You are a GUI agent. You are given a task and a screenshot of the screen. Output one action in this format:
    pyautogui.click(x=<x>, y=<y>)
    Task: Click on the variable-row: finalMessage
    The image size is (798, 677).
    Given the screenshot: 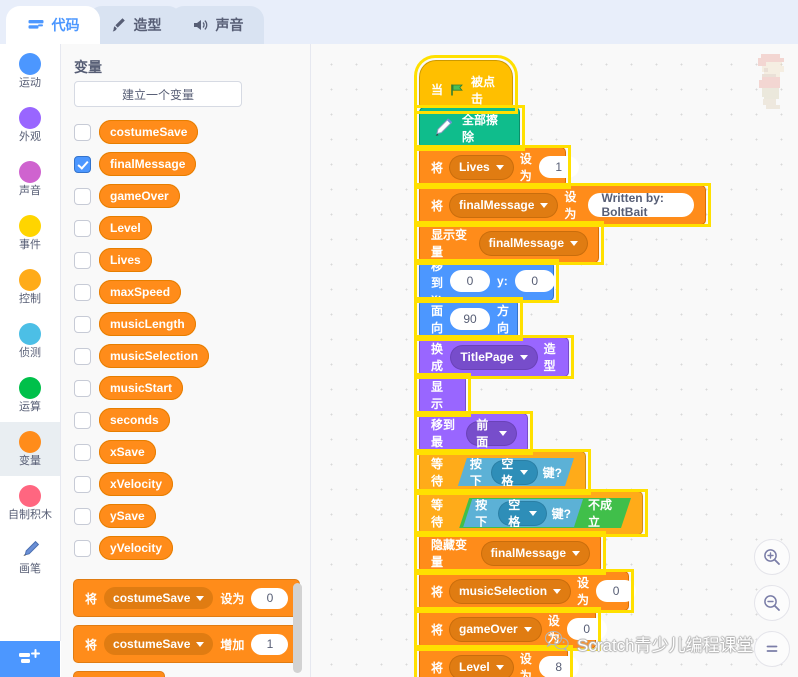 What is the action you would take?
    pyautogui.click(x=135, y=164)
    